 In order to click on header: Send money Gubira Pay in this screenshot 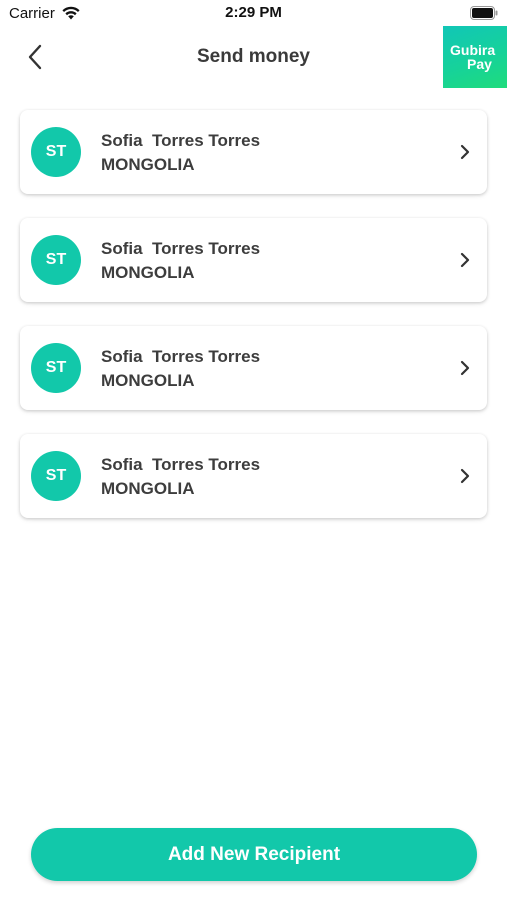, I will do `click(253, 58)`.